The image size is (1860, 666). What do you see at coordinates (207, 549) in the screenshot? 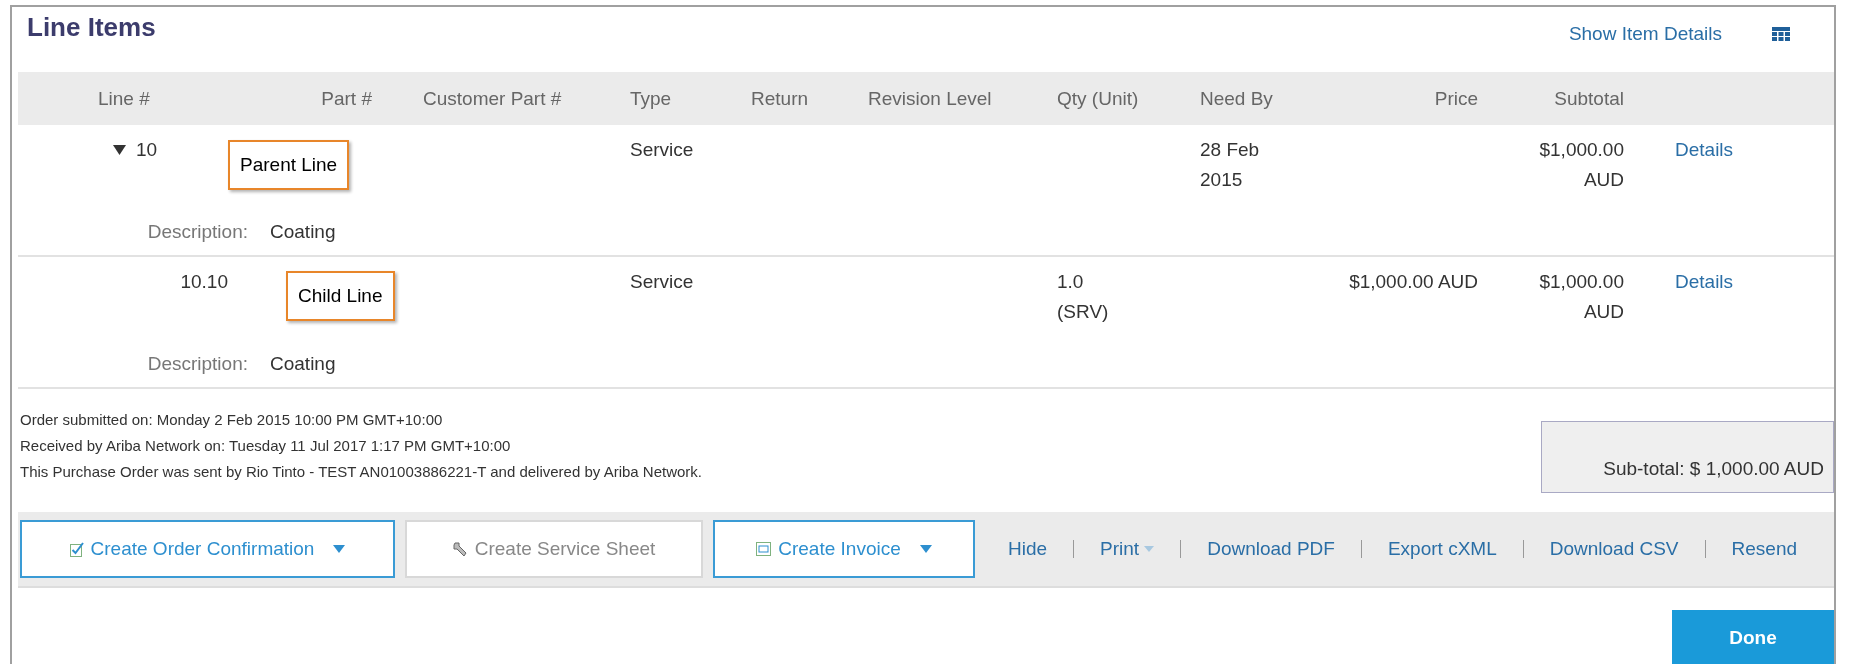
I see `action-button: Create Order Confirmation` at bounding box center [207, 549].